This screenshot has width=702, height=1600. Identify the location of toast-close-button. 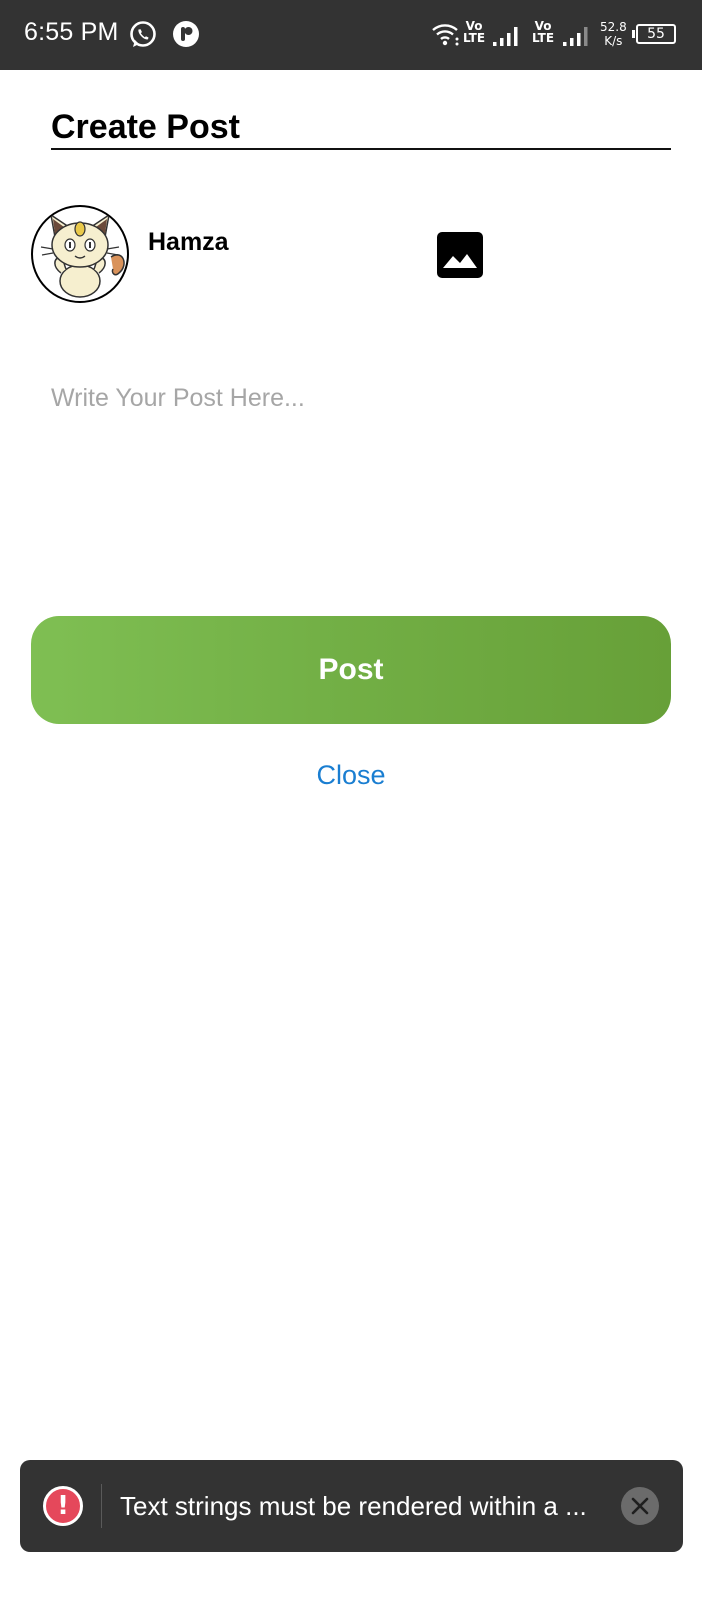
(640, 1506).